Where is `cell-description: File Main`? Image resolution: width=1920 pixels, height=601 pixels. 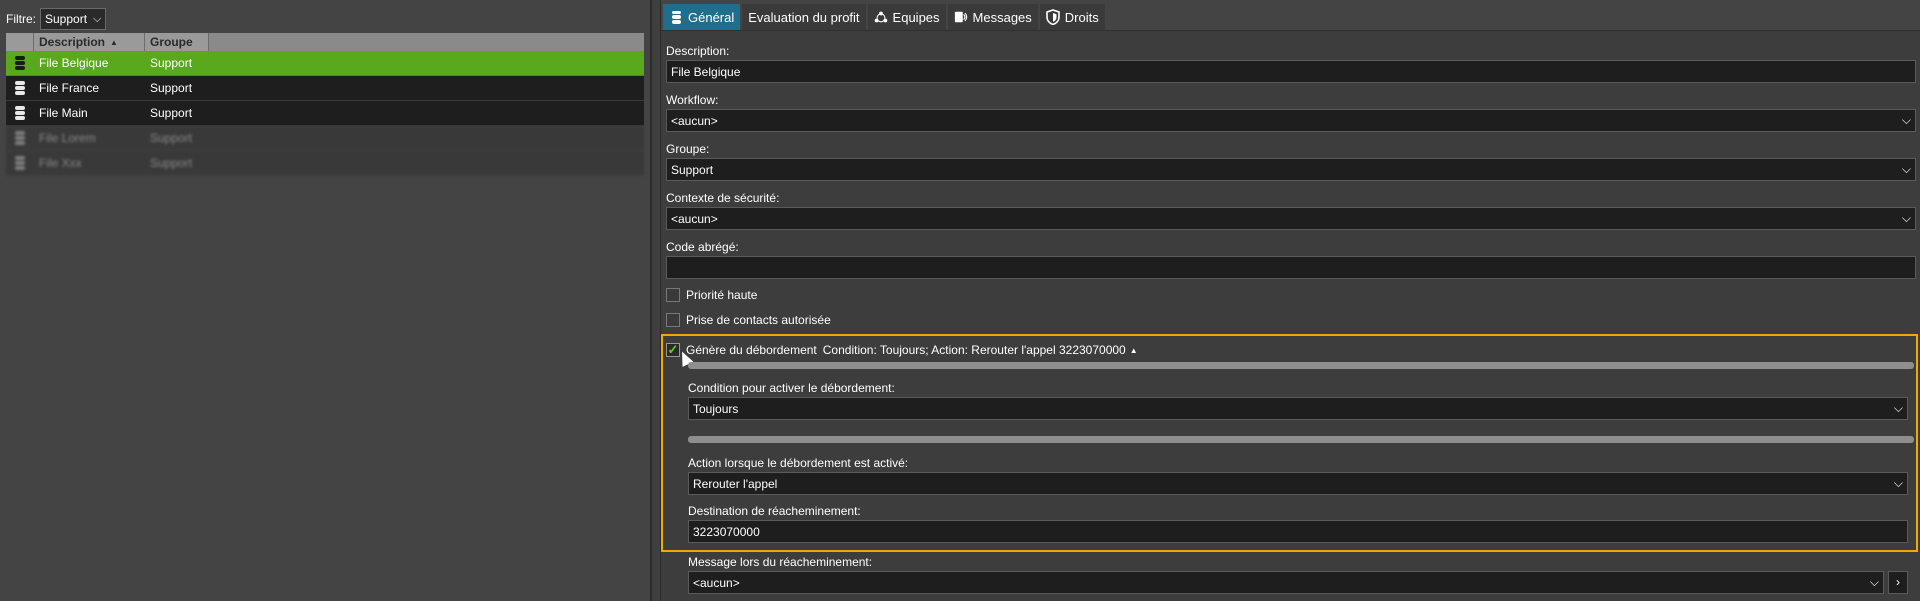
cell-description: File Main is located at coordinates (63, 113).